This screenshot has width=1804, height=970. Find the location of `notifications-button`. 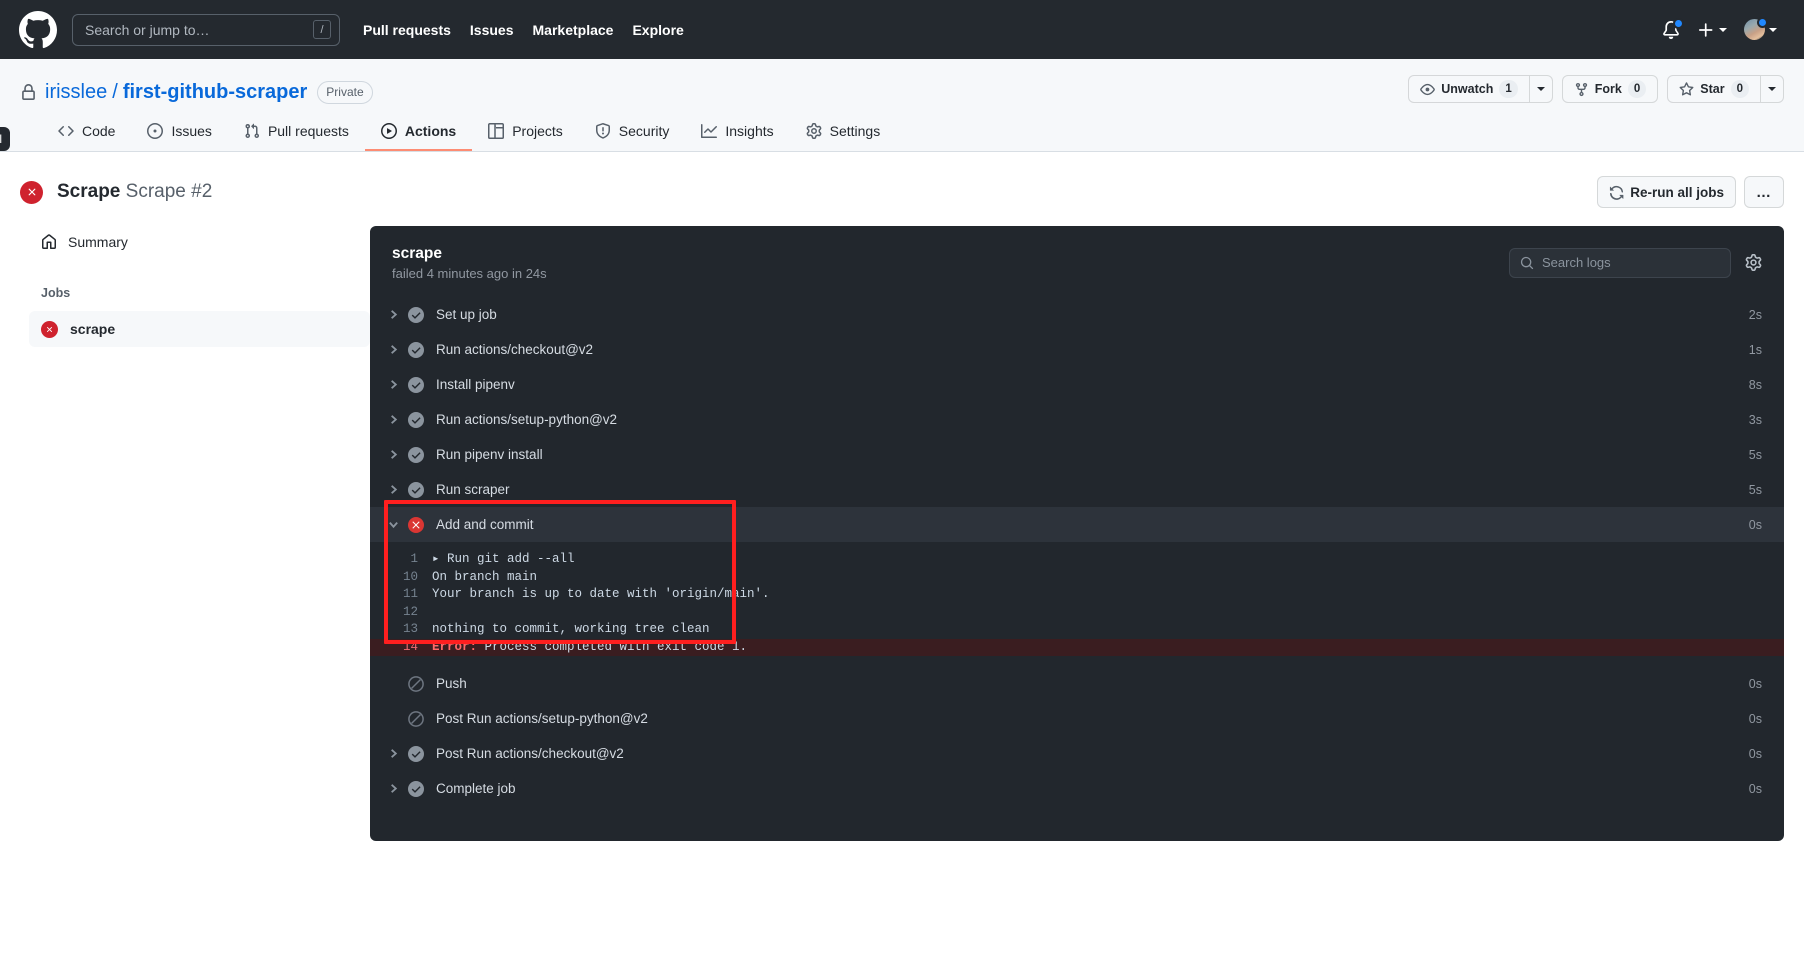

notifications-button is located at coordinates (1673, 28).